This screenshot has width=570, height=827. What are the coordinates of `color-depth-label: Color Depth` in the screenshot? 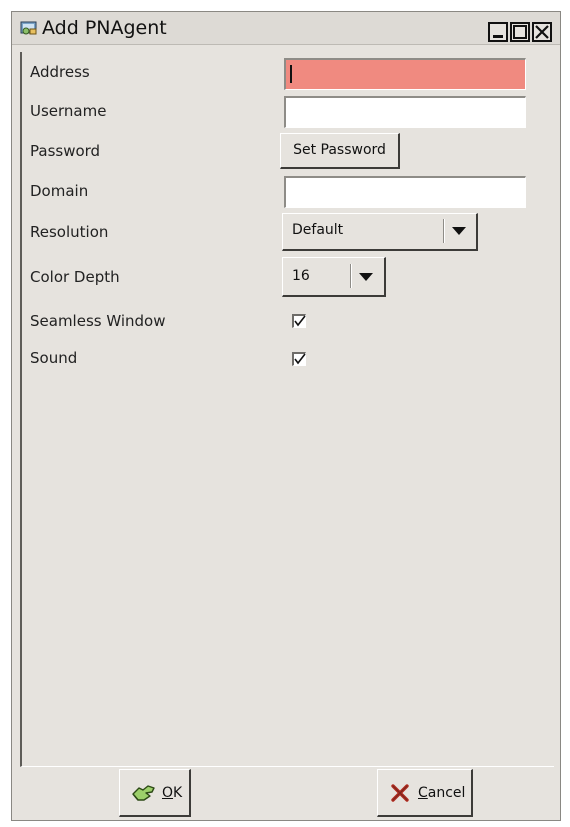 It's located at (75, 277).